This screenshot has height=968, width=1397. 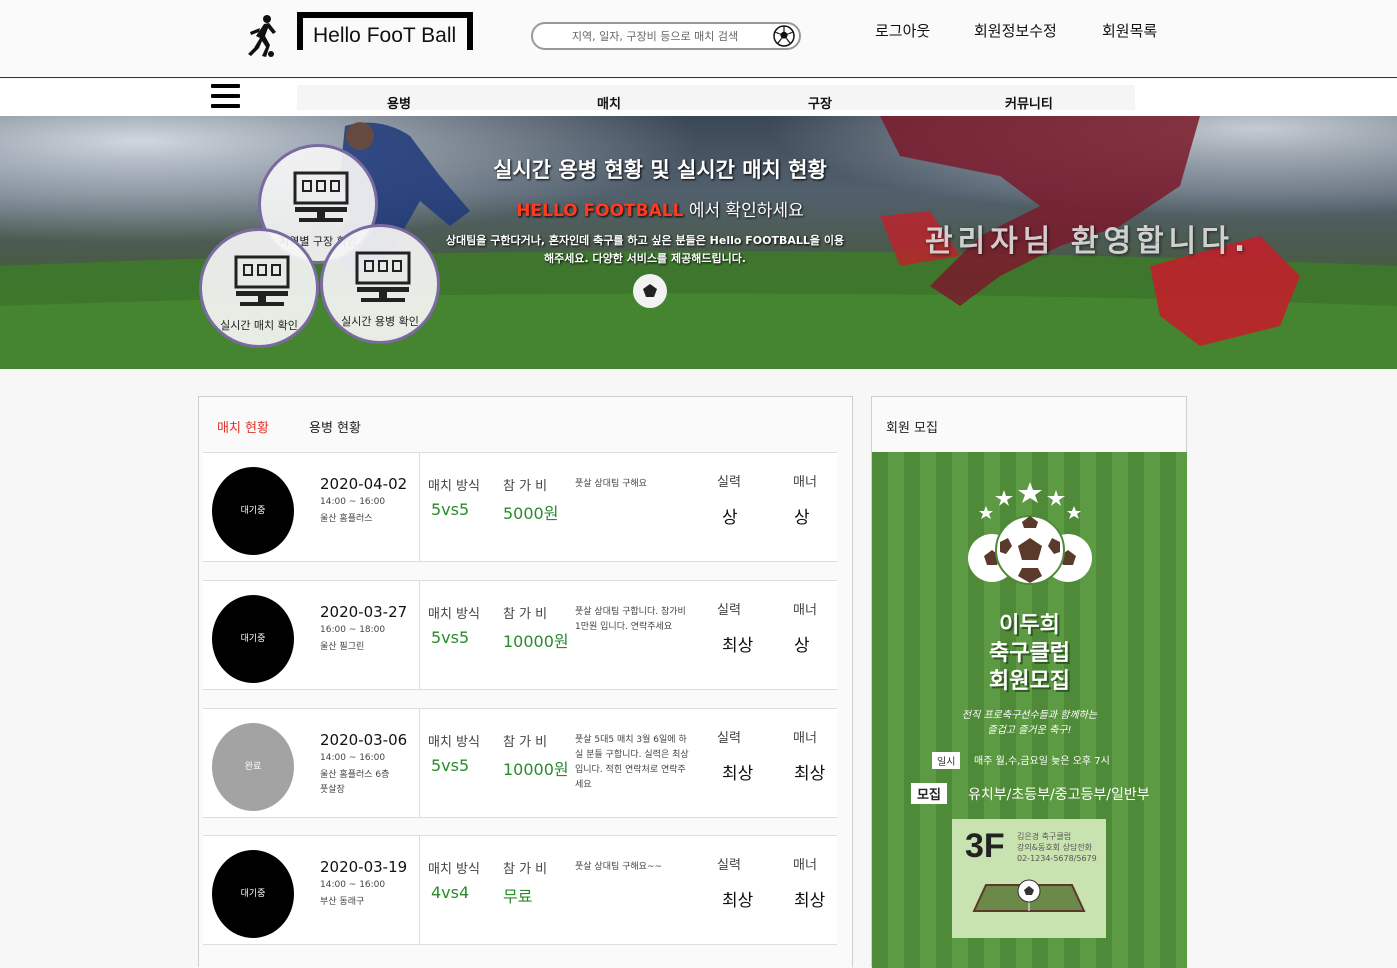 I want to click on circle-button-label: 실시간 매치 확인, so click(x=259, y=325).